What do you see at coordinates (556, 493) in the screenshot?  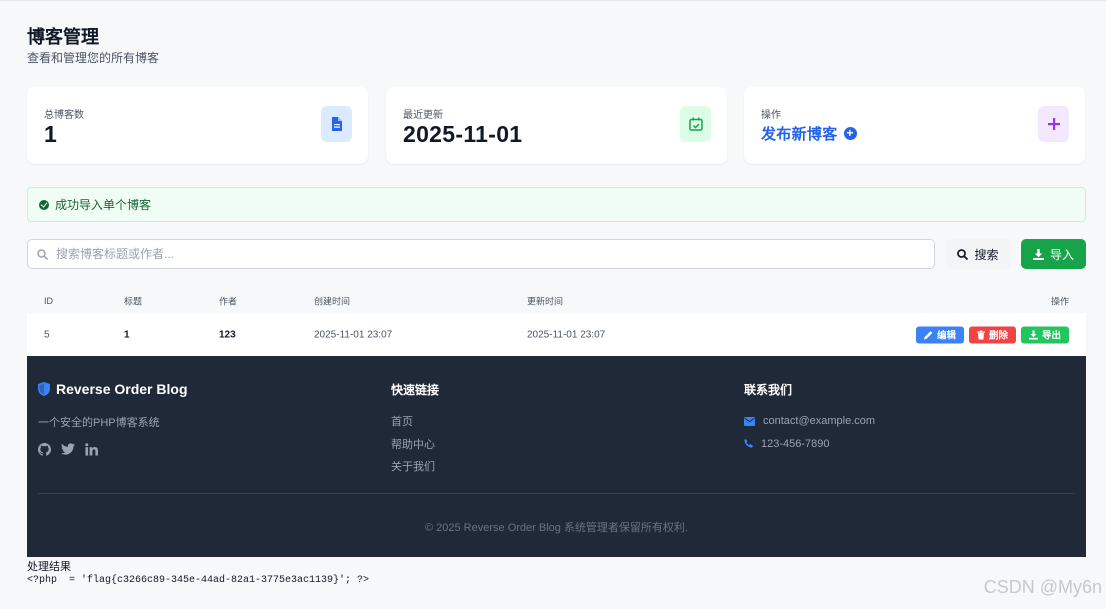 I see `footer-divider` at bounding box center [556, 493].